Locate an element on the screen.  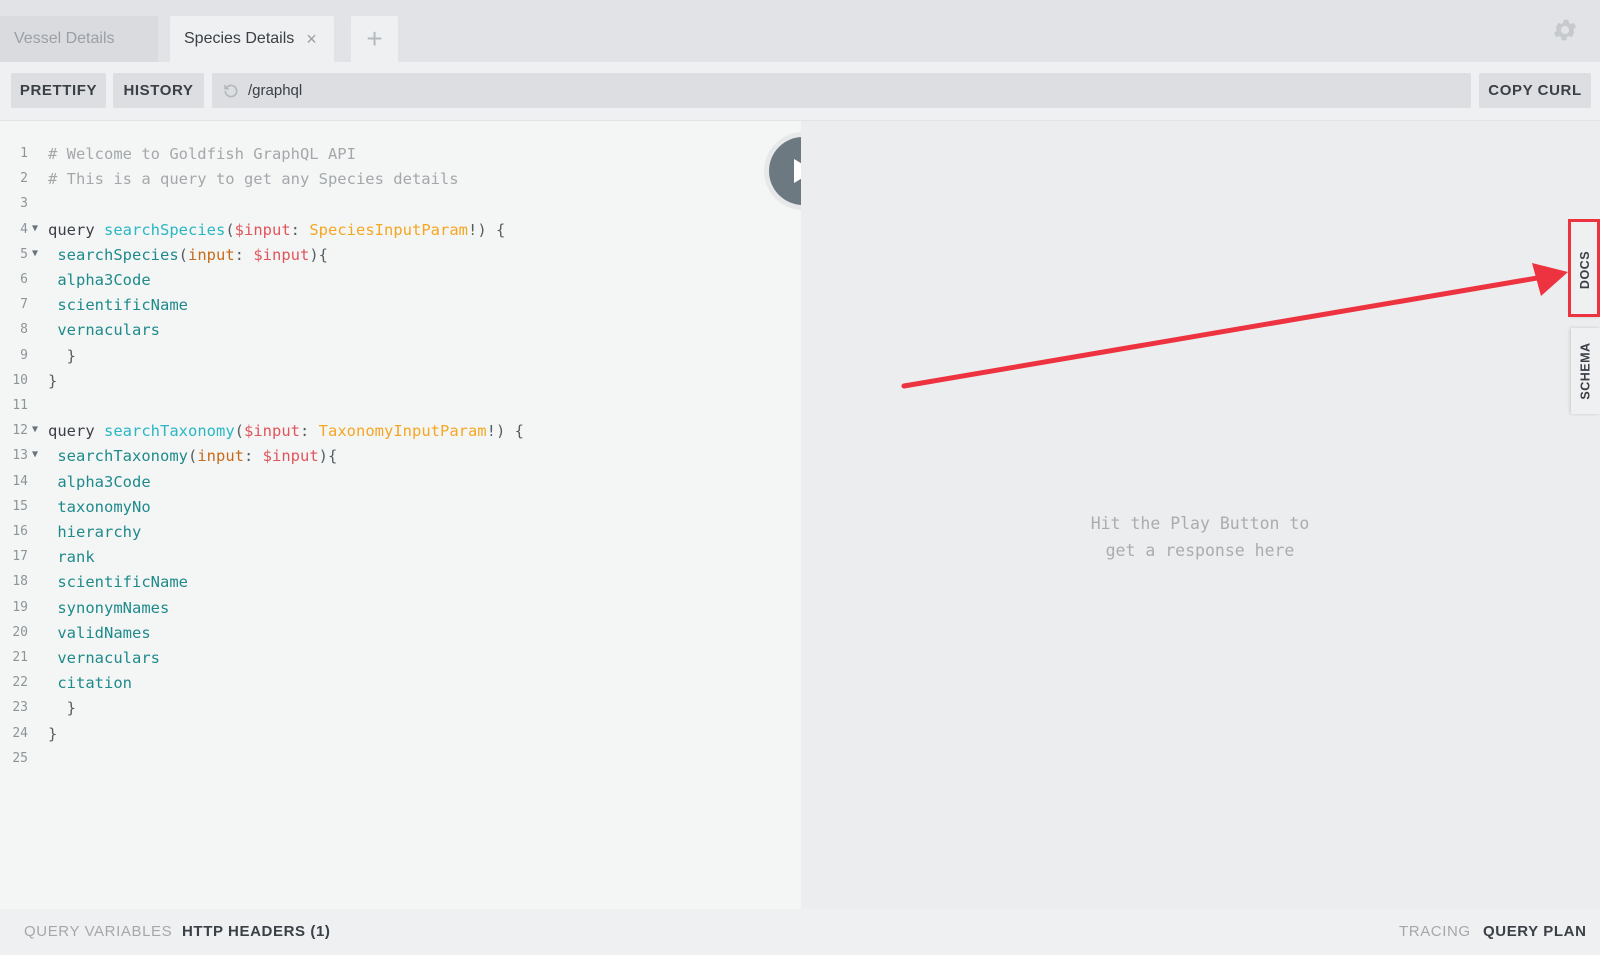
line-number: 20 is located at coordinates (20, 632).